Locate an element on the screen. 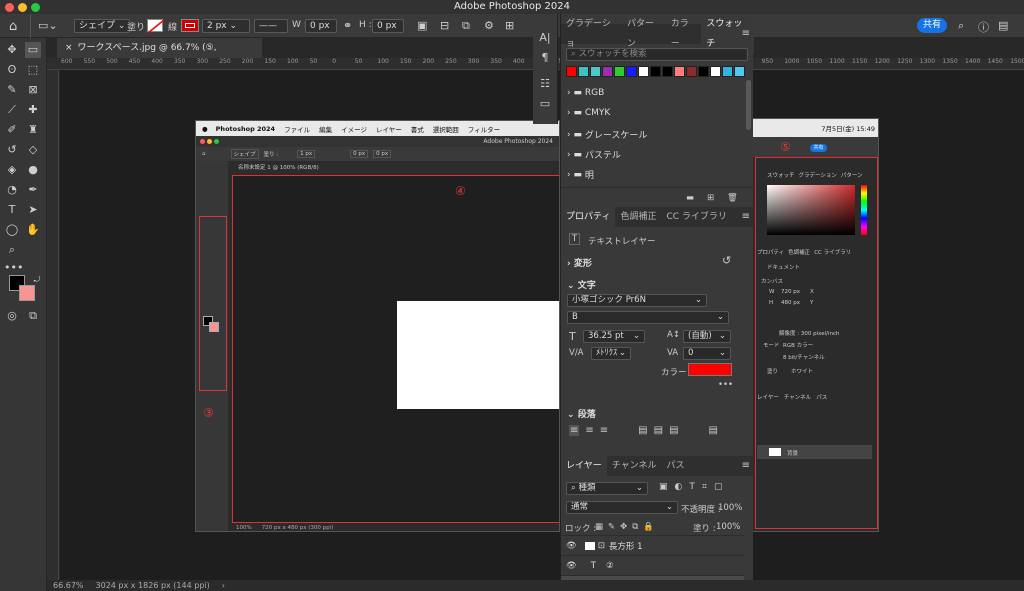  brush-tool-icon: ✐ is located at coordinates (12, 130).